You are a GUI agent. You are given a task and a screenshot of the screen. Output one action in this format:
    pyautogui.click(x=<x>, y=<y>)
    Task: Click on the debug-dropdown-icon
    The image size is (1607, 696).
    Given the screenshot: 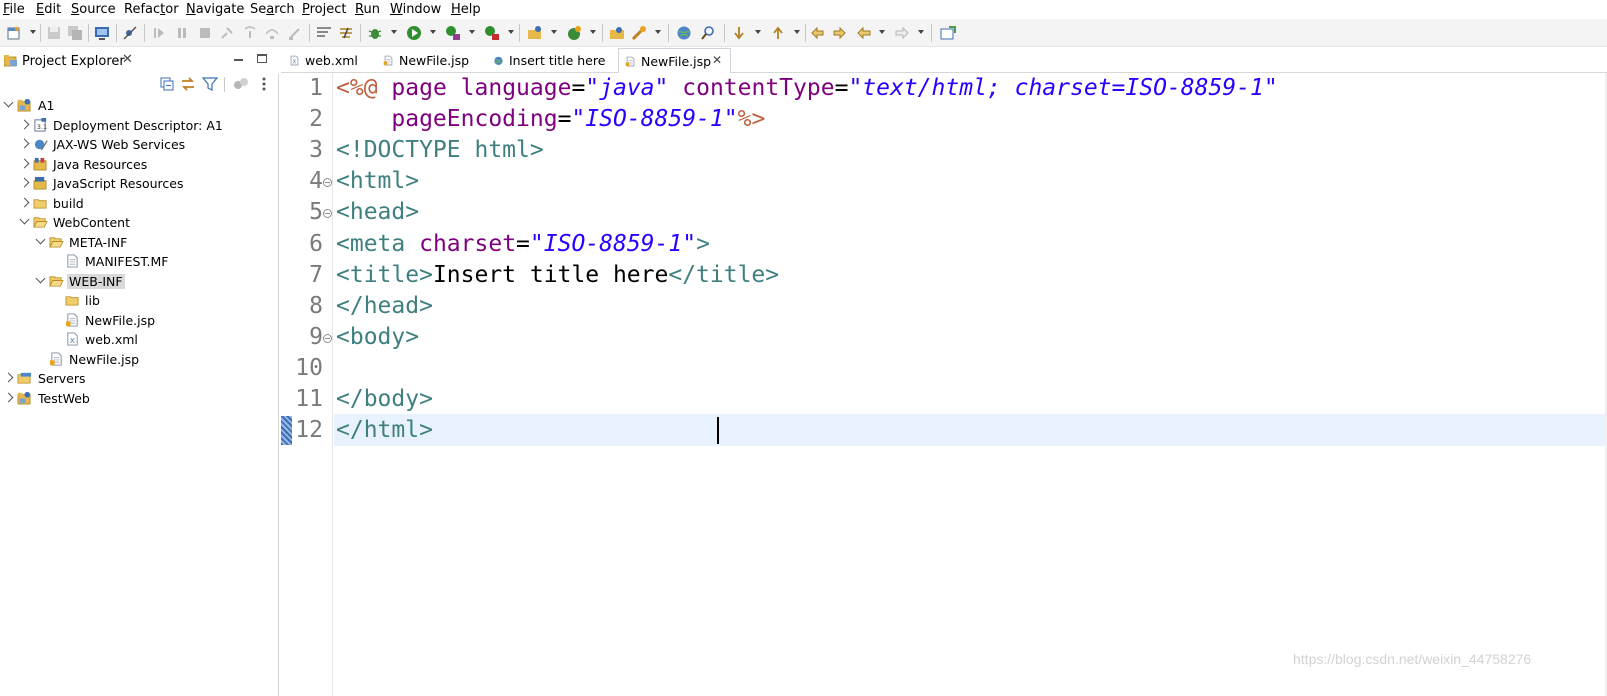 What is the action you would take?
    pyautogui.click(x=394, y=32)
    